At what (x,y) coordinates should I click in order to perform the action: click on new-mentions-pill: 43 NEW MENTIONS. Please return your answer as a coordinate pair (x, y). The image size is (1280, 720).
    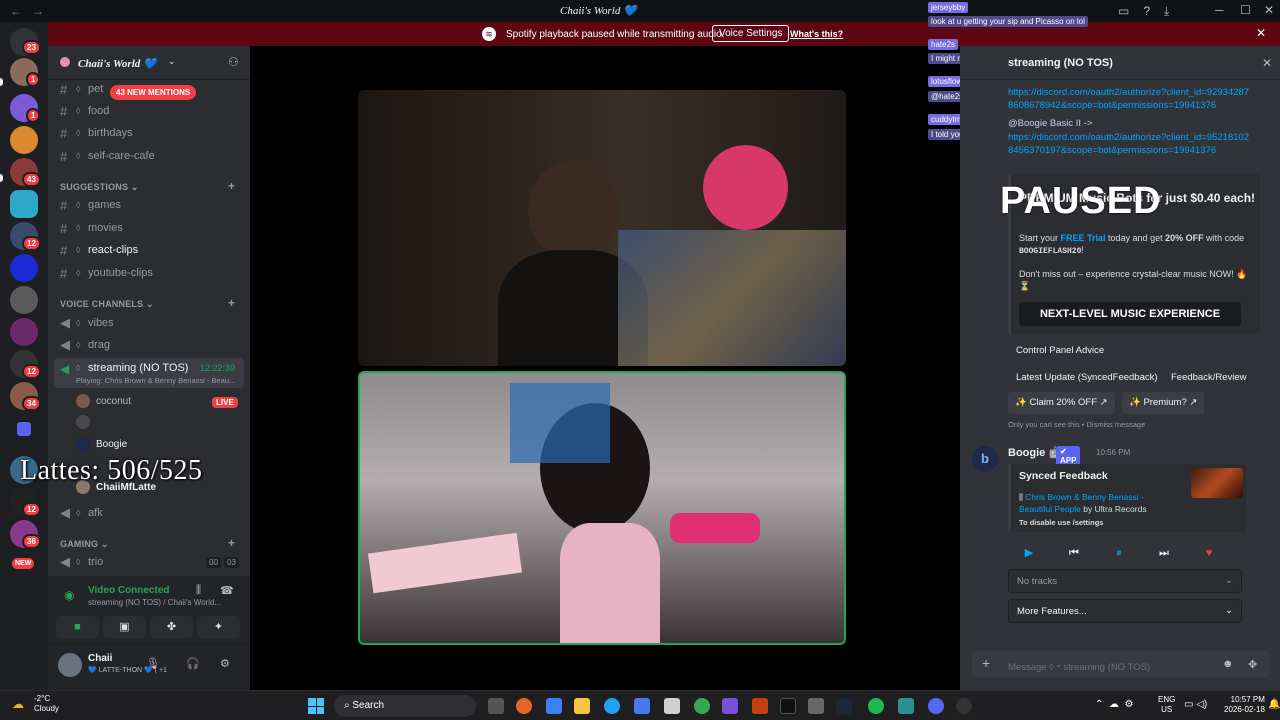
    Looking at the image, I should click on (153, 92).